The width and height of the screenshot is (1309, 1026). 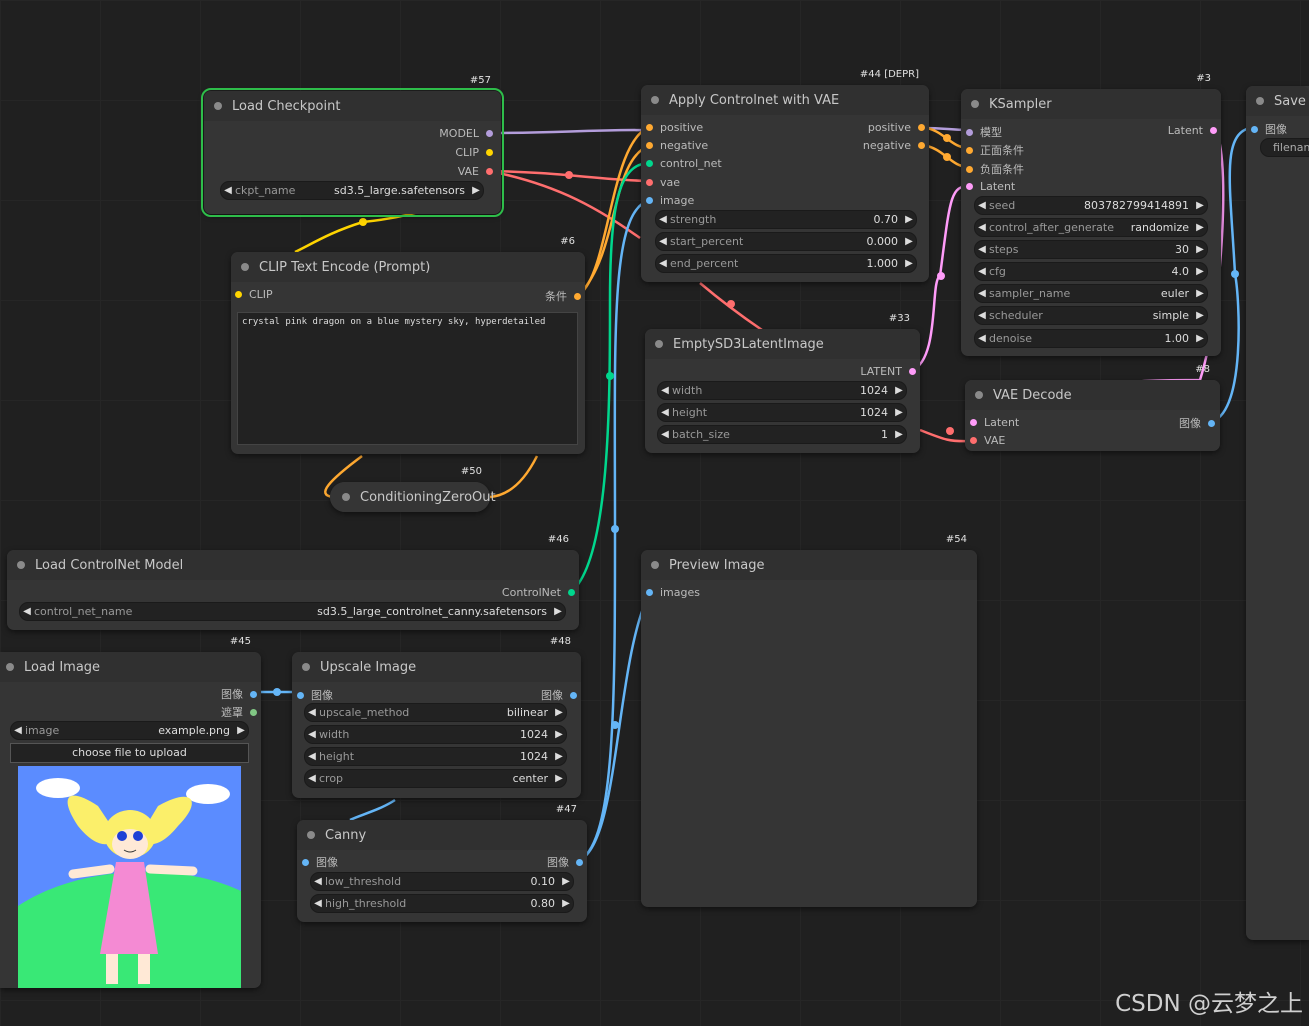 What do you see at coordinates (1091, 315) in the screenshot?
I see `scheduler-combo: ◀ scheduler simple ▶` at bounding box center [1091, 315].